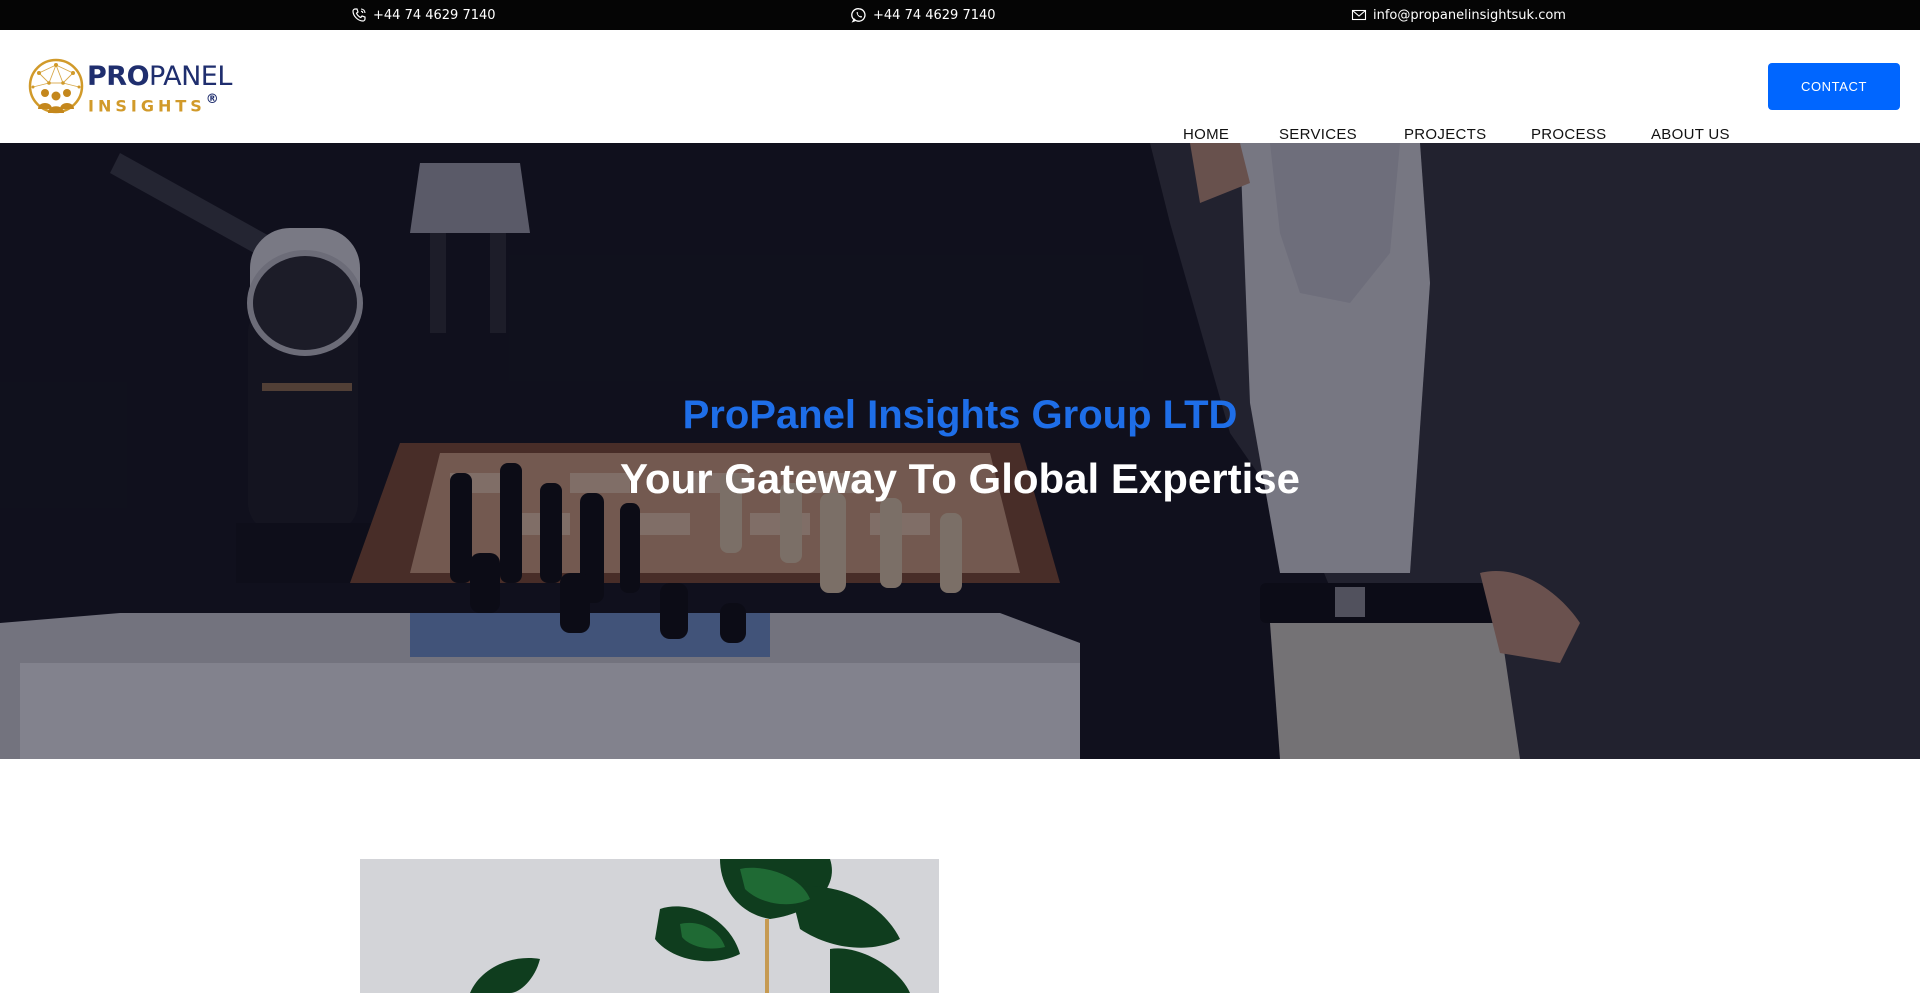 Image resolution: width=1920 pixels, height=993 pixels. I want to click on logo-wordmark: PROPANEL, so click(159, 76).